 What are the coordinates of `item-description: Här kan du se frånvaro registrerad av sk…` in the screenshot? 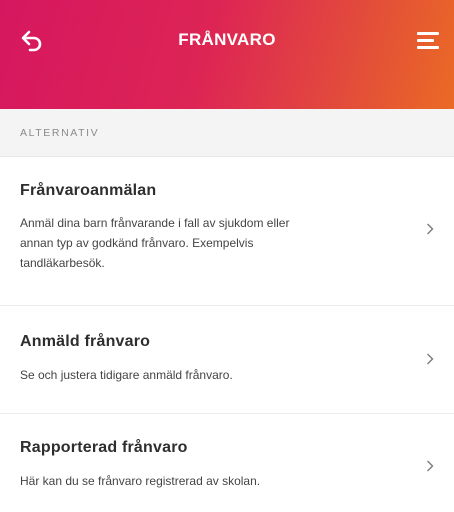 It's located at (205, 481).